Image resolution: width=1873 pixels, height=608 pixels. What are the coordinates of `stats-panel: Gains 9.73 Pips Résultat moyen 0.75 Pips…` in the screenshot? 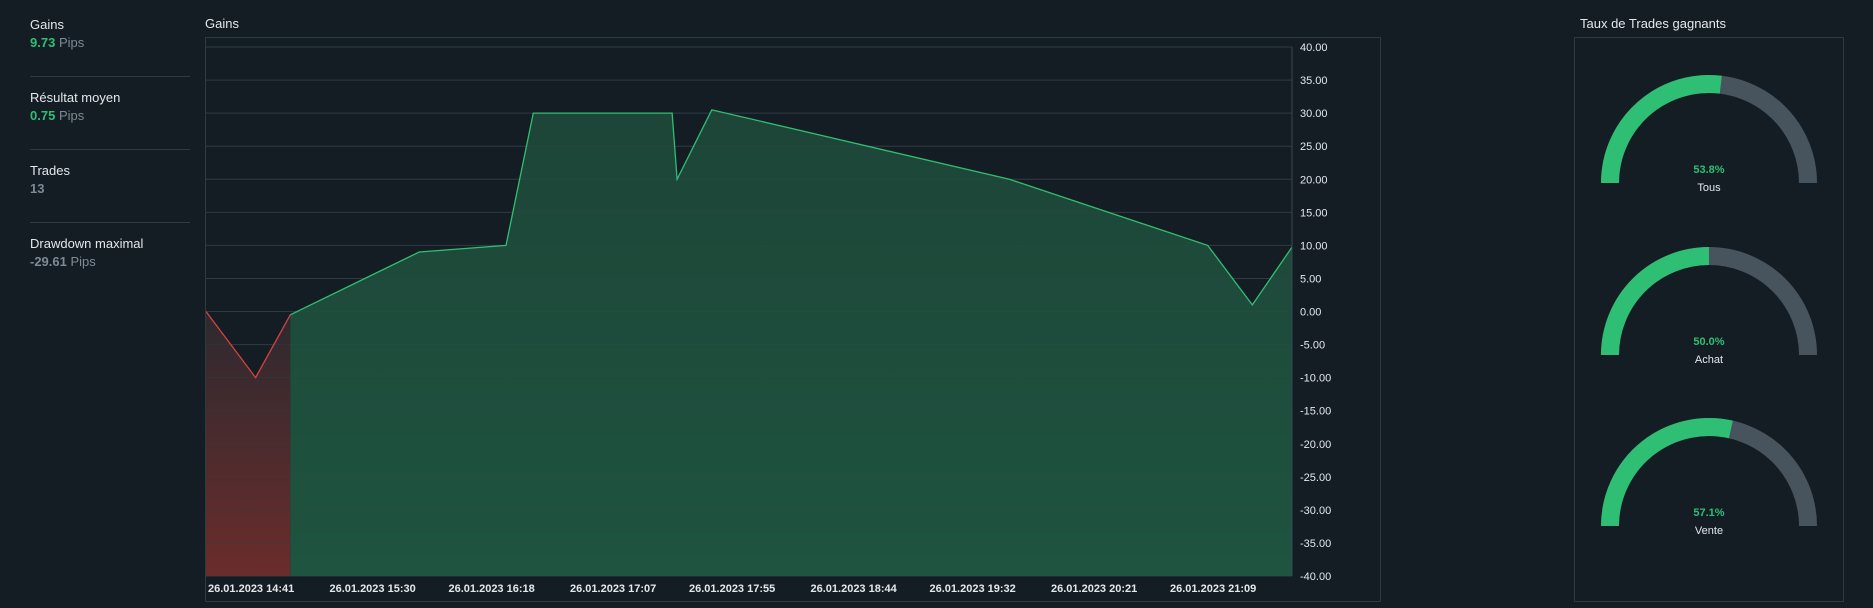 It's located at (110, 156).